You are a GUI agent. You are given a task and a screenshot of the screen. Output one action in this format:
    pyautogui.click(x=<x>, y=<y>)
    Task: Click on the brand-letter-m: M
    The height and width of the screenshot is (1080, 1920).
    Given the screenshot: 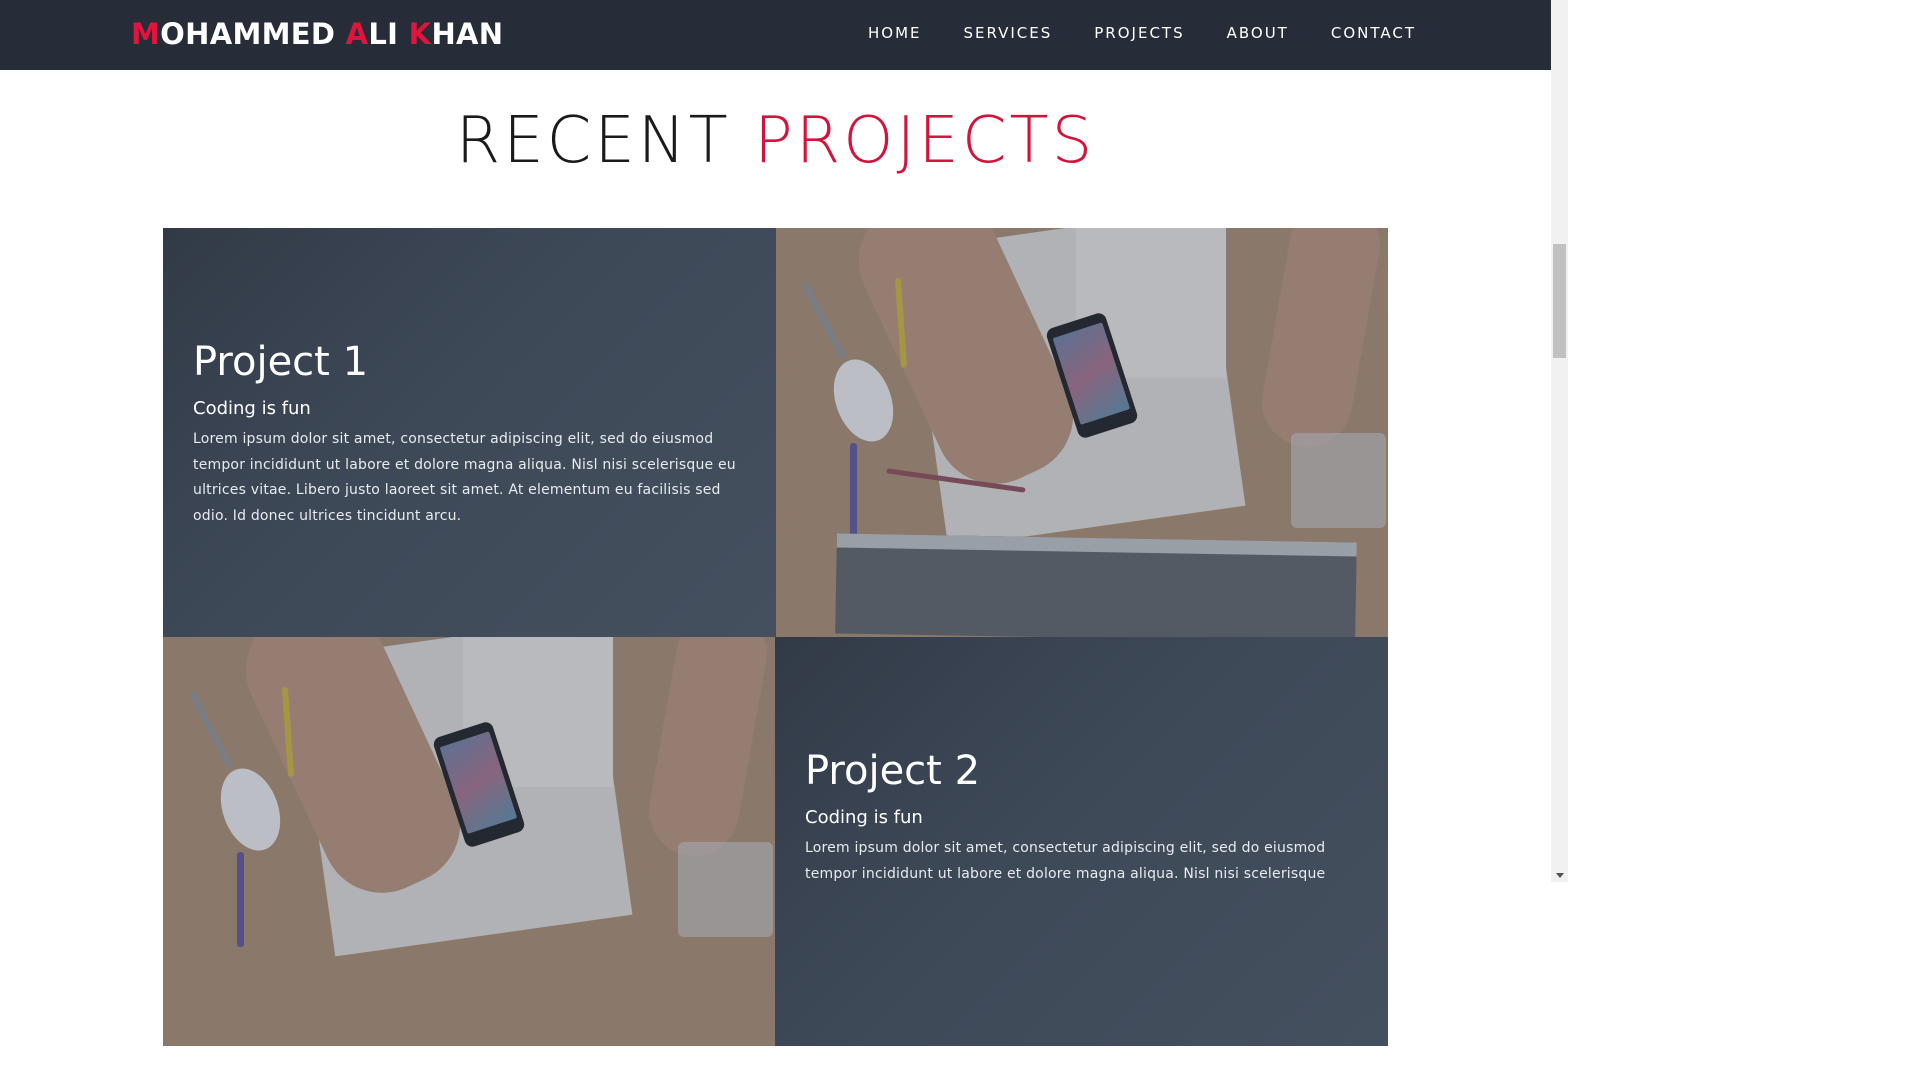 What is the action you would take?
    pyautogui.click(x=146, y=34)
    